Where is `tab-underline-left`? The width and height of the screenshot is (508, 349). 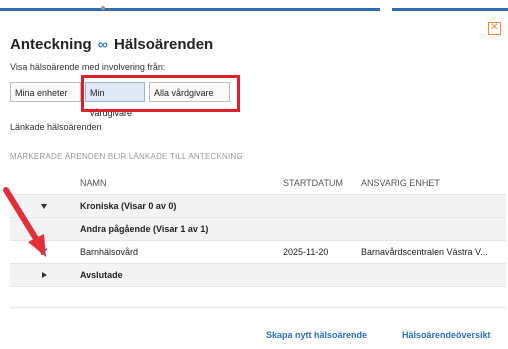
tab-underline-left is located at coordinates (190, 9).